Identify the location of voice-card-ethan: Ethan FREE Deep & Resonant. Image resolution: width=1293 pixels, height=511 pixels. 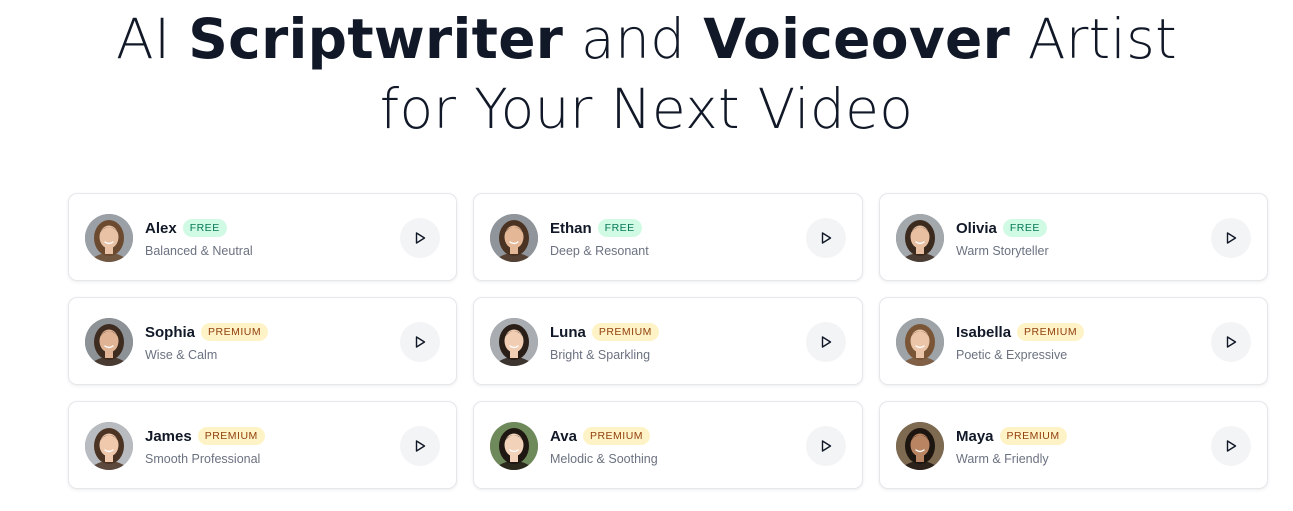
(668, 237).